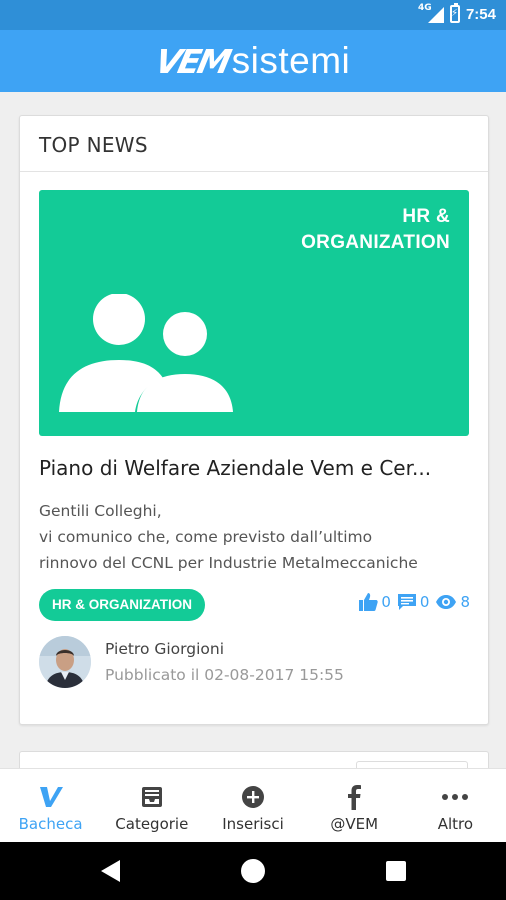  I want to click on avatar, so click(65, 662).